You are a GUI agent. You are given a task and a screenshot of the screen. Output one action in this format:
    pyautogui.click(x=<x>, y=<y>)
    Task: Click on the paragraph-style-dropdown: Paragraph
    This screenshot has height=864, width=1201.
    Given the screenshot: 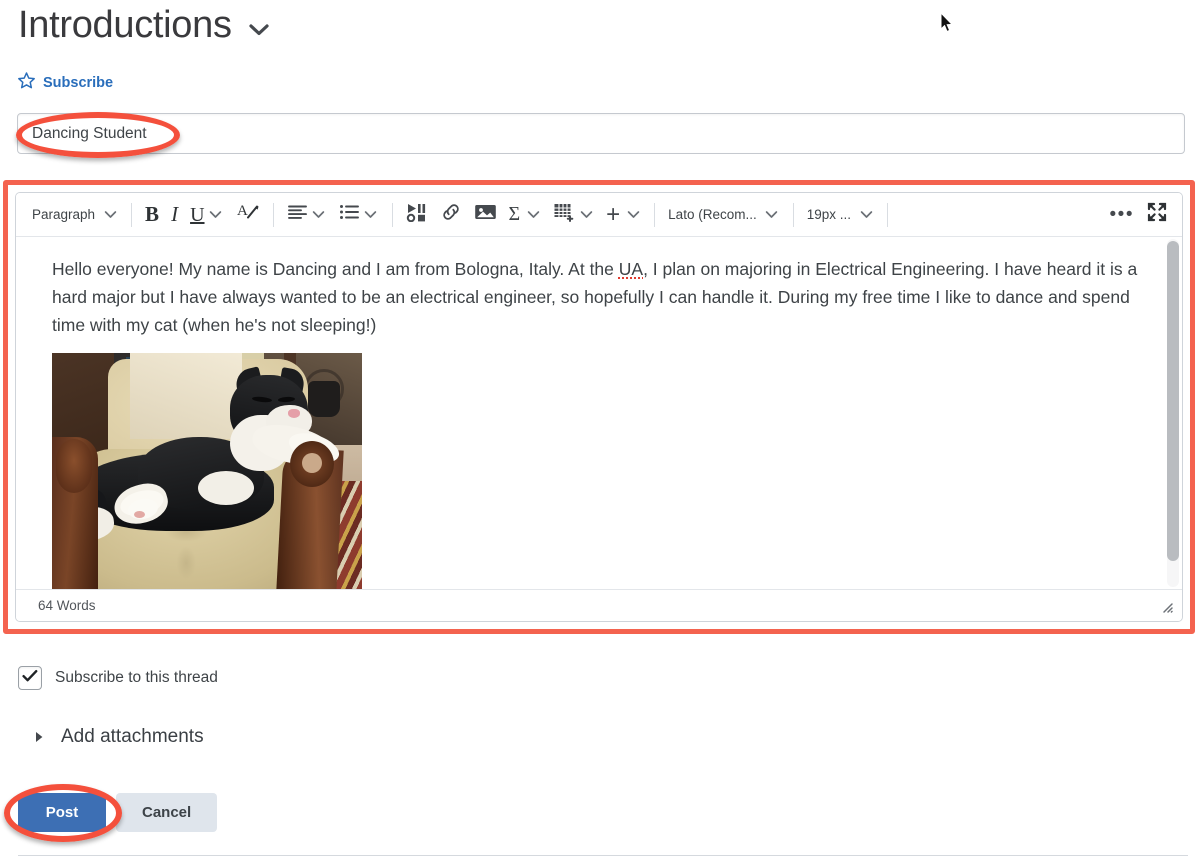 What is the action you would take?
    pyautogui.click(x=75, y=215)
    